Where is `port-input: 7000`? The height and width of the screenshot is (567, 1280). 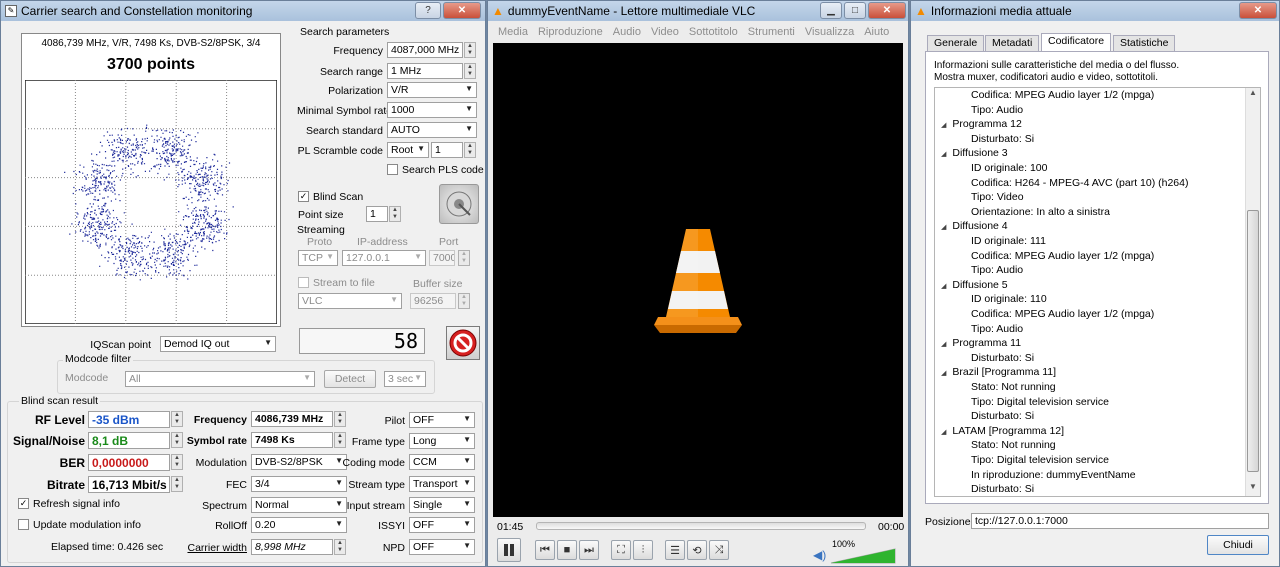 port-input: 7000 is located at coordinates (442, 258).